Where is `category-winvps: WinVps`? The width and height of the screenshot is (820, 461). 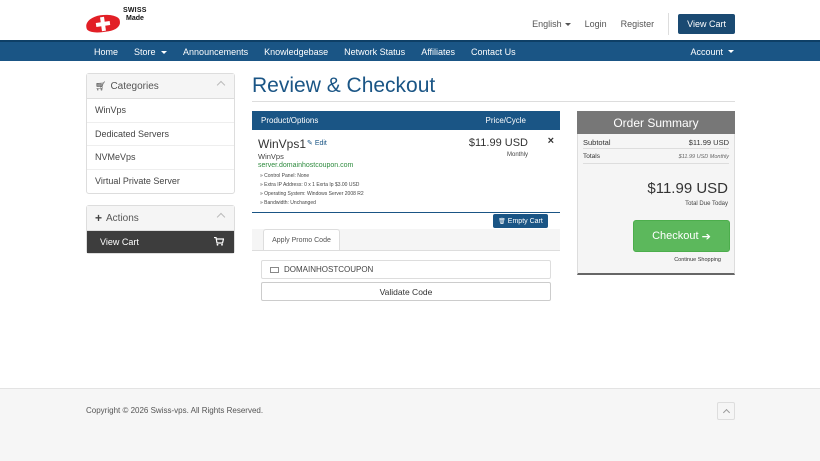 category-winvps: WinVps is located at coordinates (160, 111).